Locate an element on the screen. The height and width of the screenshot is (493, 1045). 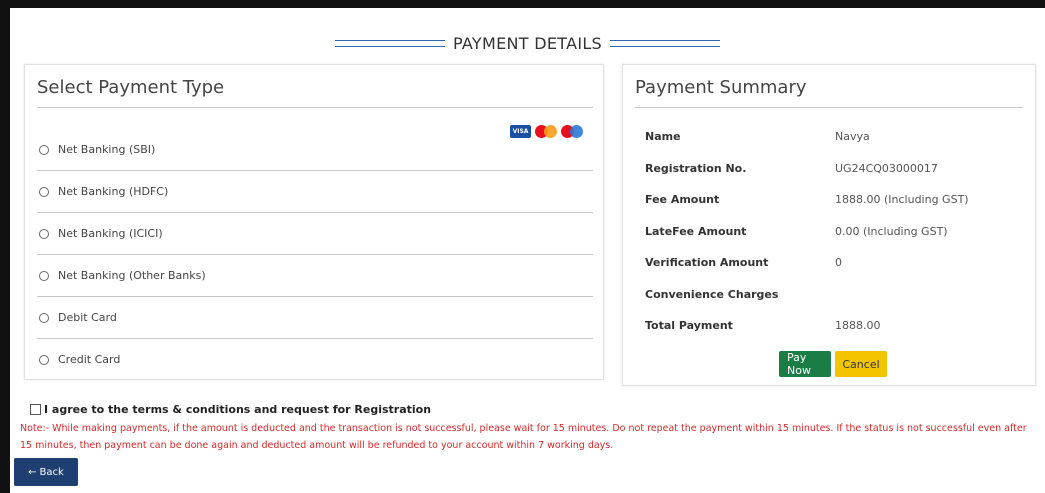
summary-label: Verification Amount is located at coordinates (707, 263).